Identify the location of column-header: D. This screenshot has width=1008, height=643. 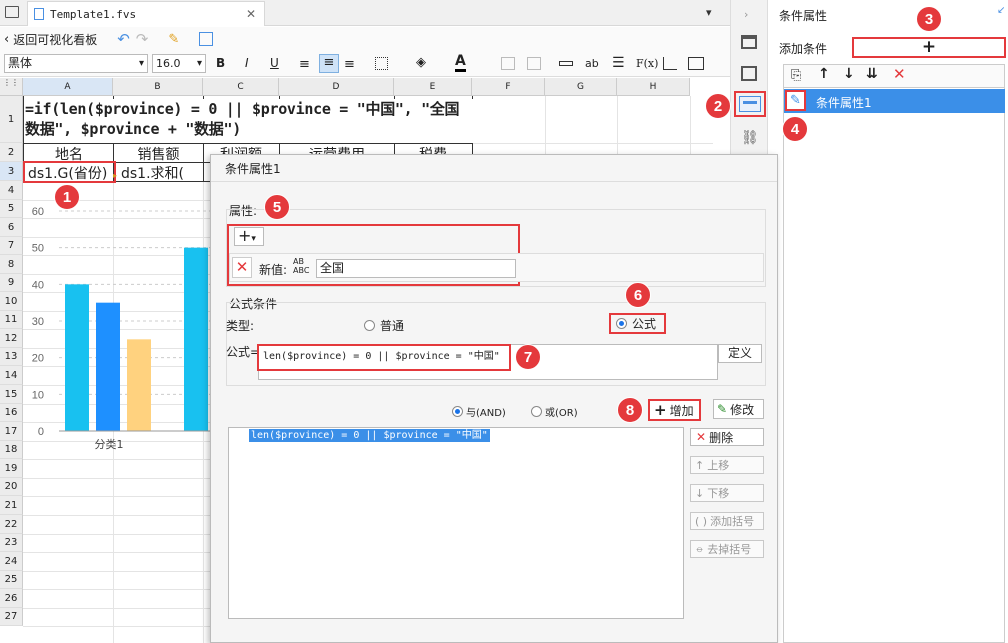
(336, 87).